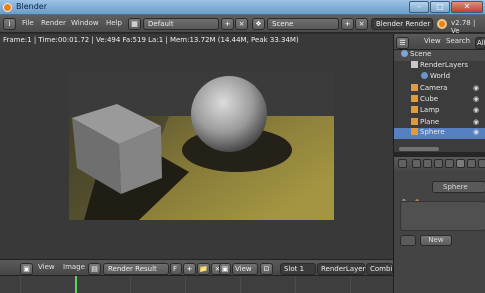 Image resolution: width=485 pixels, height=293 pixels. I want to click on outliner-menu-view: View, so click(432, 41).